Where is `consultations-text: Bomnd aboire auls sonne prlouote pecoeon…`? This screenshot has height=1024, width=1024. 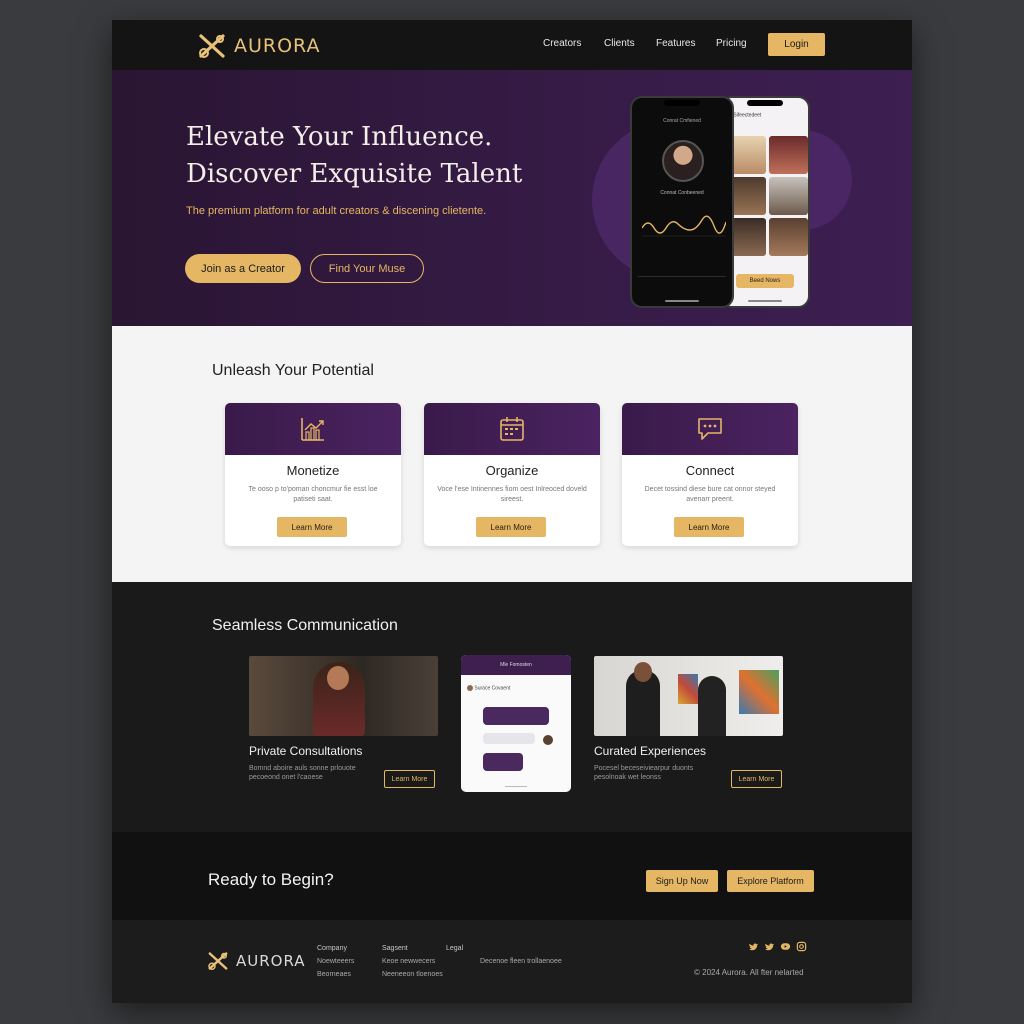 consultations-text: Bomnd aboire auls sonne prlouote pecoeon… is located at coordinates (302, 773).